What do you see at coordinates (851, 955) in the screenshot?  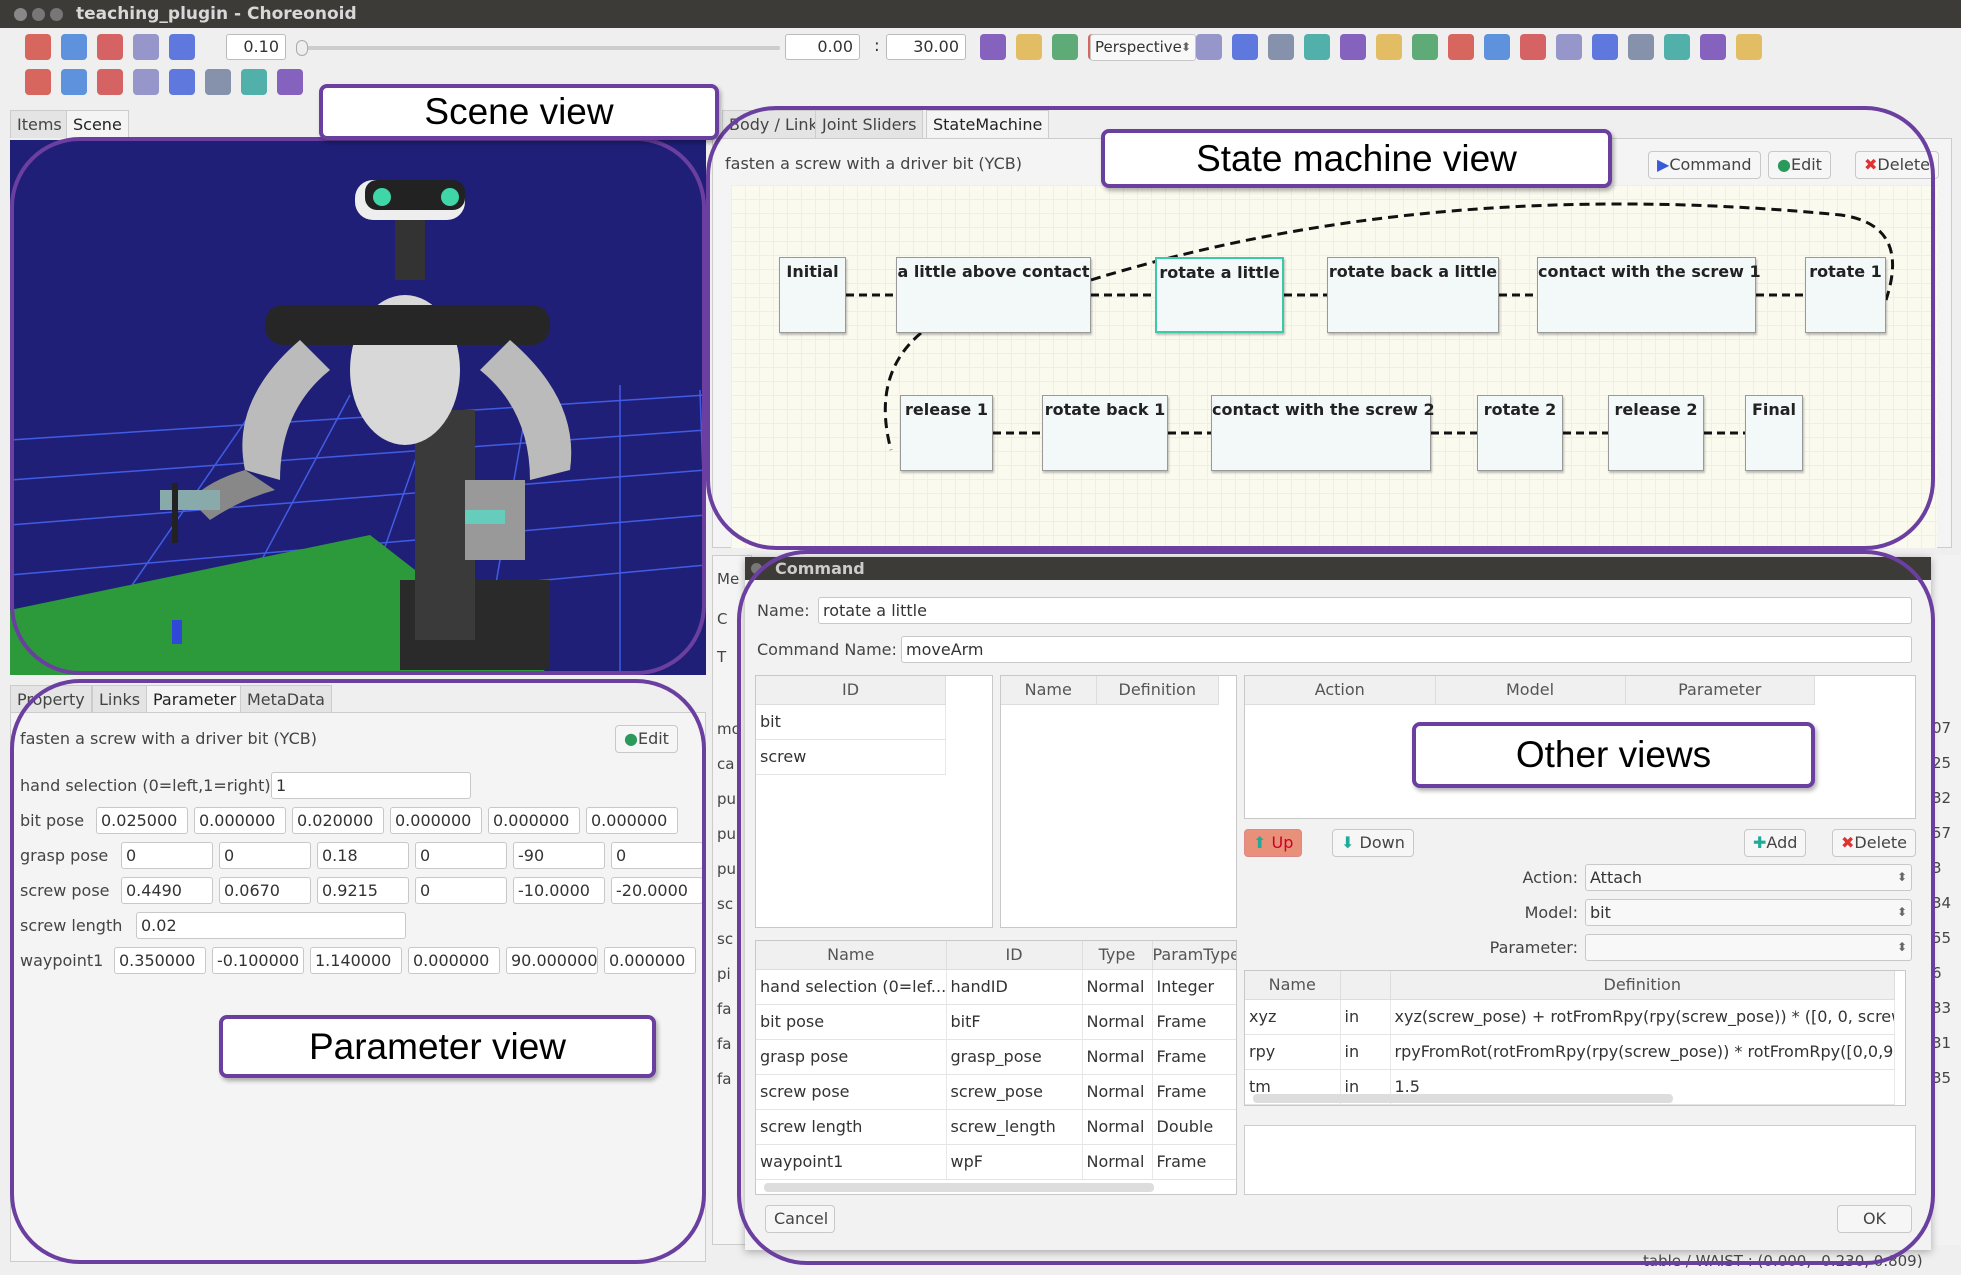 I see `column-header: Name` at bounding box center [851, 955].